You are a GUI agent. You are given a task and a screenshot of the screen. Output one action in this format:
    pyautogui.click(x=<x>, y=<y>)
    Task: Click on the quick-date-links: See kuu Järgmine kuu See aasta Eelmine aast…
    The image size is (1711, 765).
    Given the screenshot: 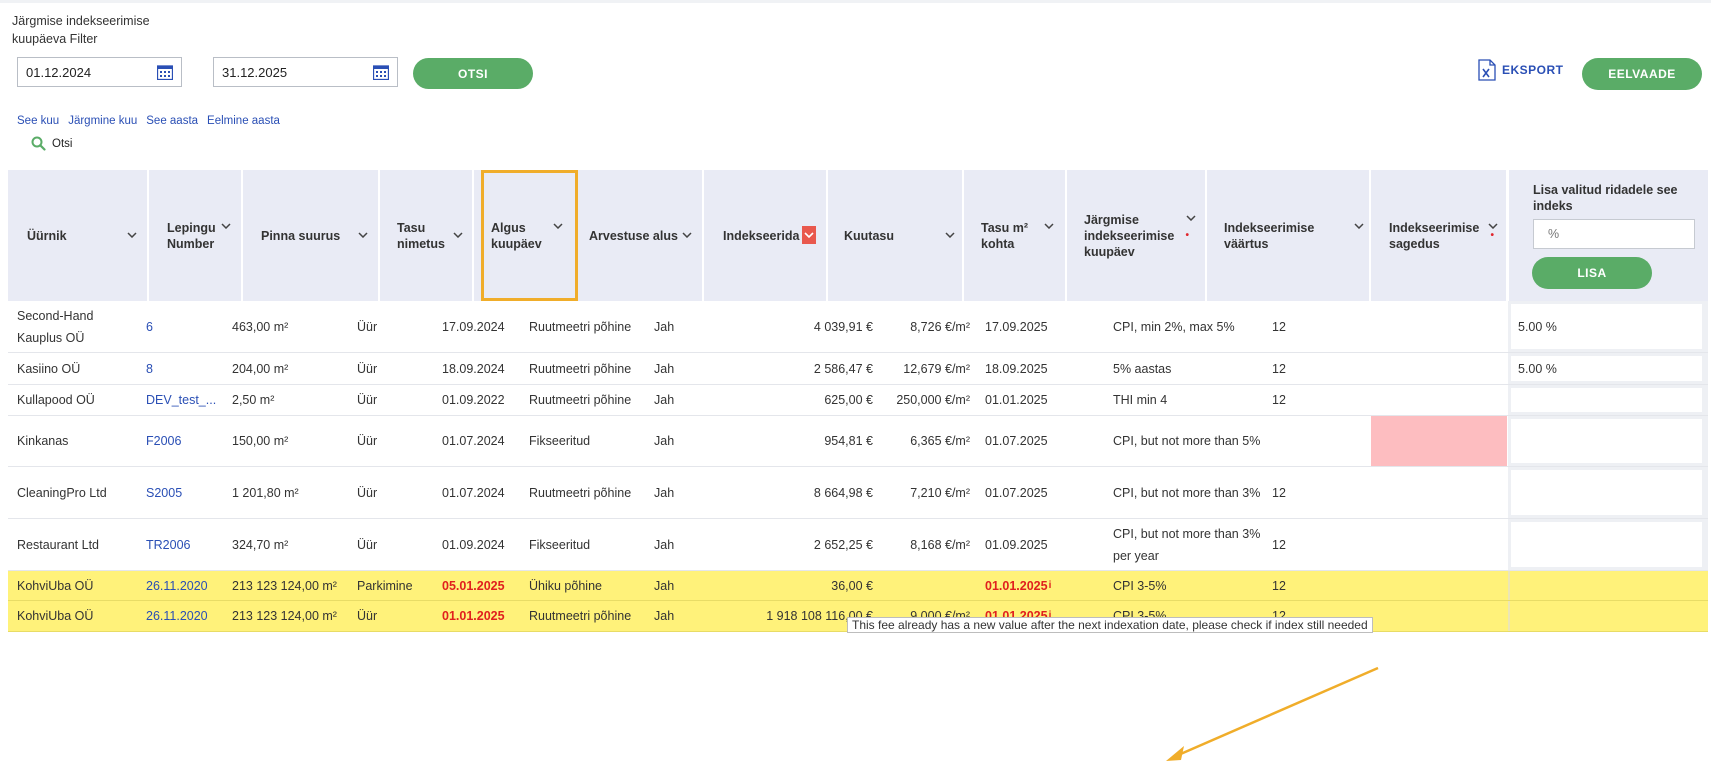 What is the action you would take?
    pyautogui.click(x=153, y=121)
    